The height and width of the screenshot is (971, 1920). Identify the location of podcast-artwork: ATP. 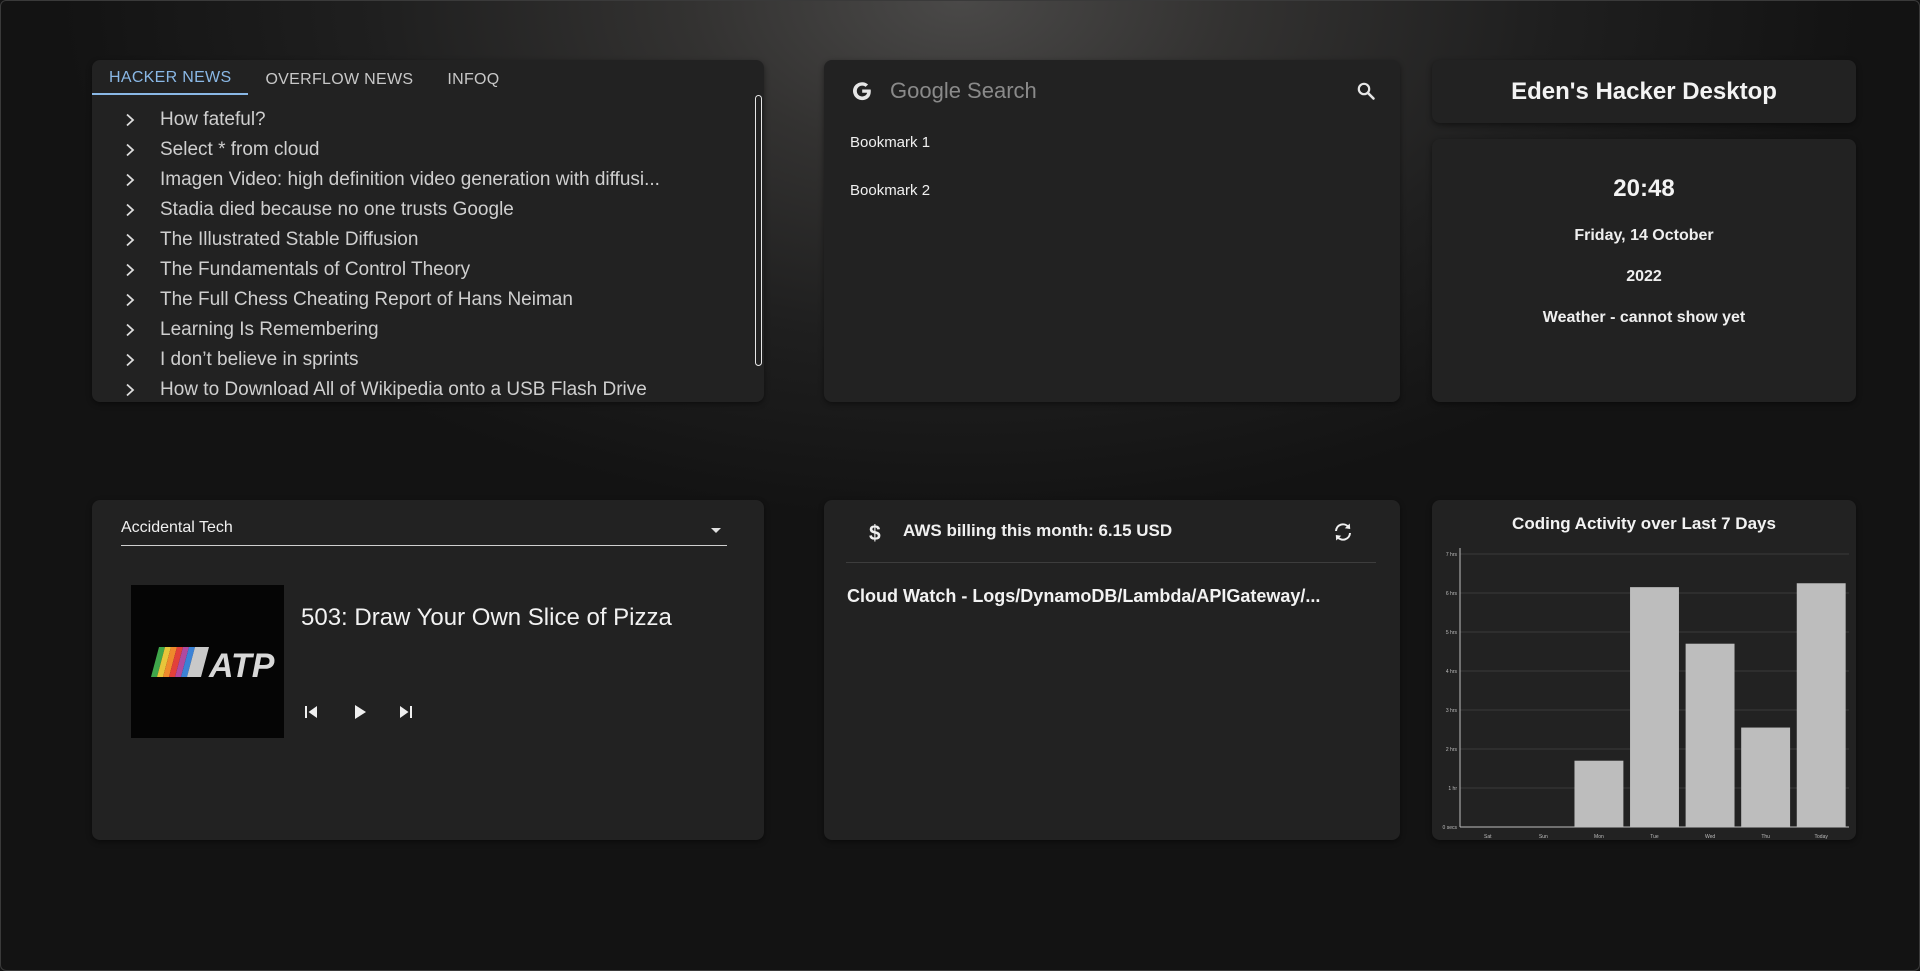
(207, 661).